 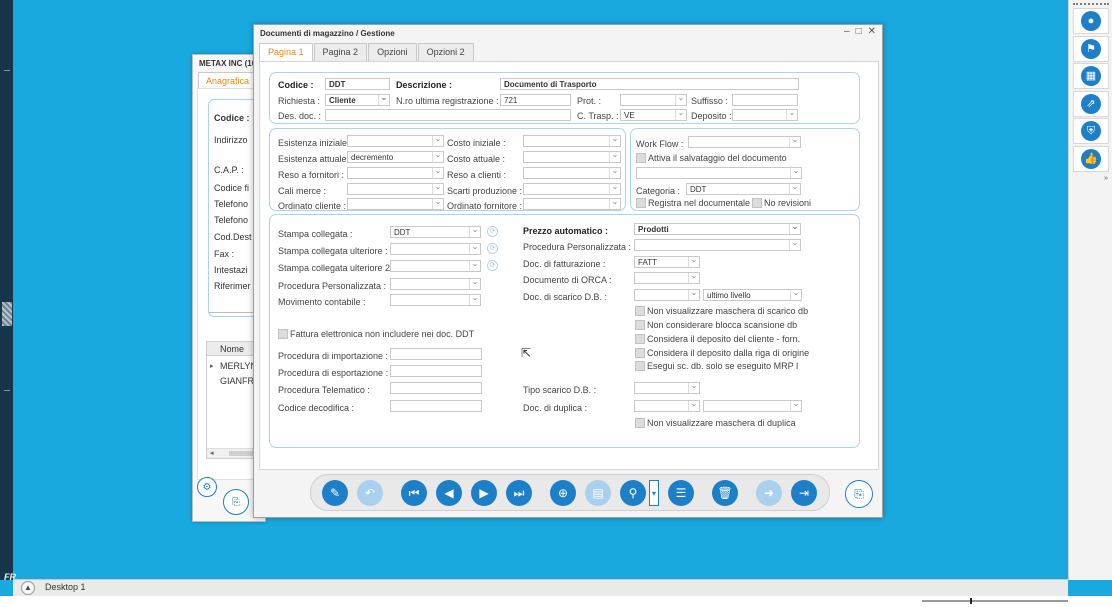 What do you see at coordinates (719, 173) in the screenshot?
I see `workflow-extra-field` at bounding box center [719, 173].